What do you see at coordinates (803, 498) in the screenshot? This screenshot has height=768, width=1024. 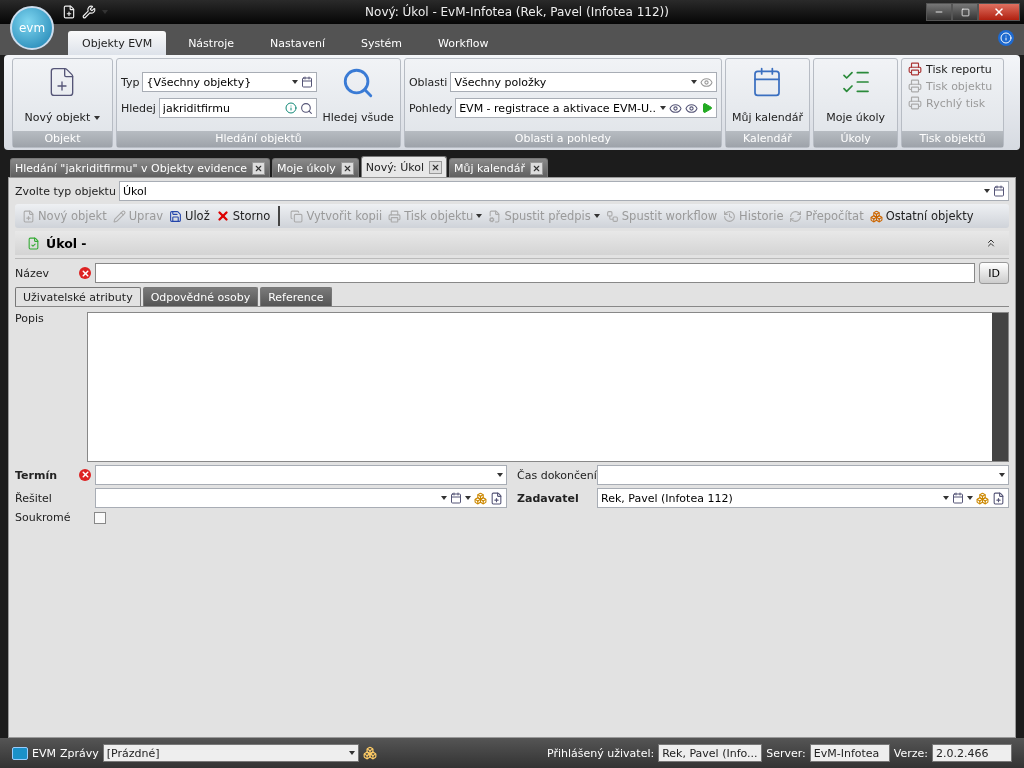 I see `assigner-dropdown: Rek, Pavel (Infotea 112)` at bounding box center [803, 498].